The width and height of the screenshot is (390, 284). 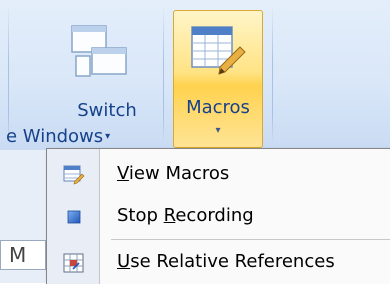 I want to click on menu-item-label: Stop Recording, so click(x=185, y=215).